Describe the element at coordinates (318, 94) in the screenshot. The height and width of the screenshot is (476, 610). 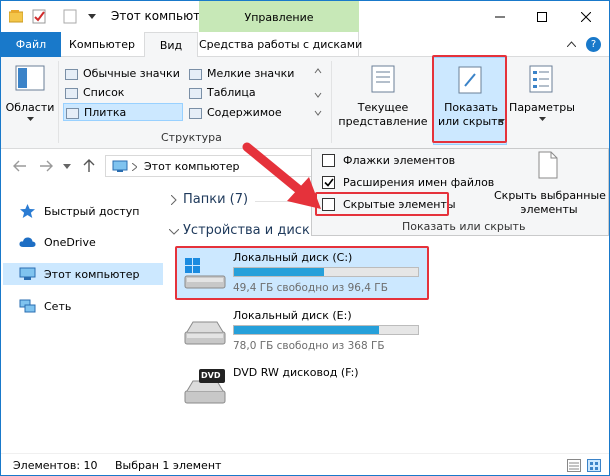
I see `layout-scroll-icon` at that location.